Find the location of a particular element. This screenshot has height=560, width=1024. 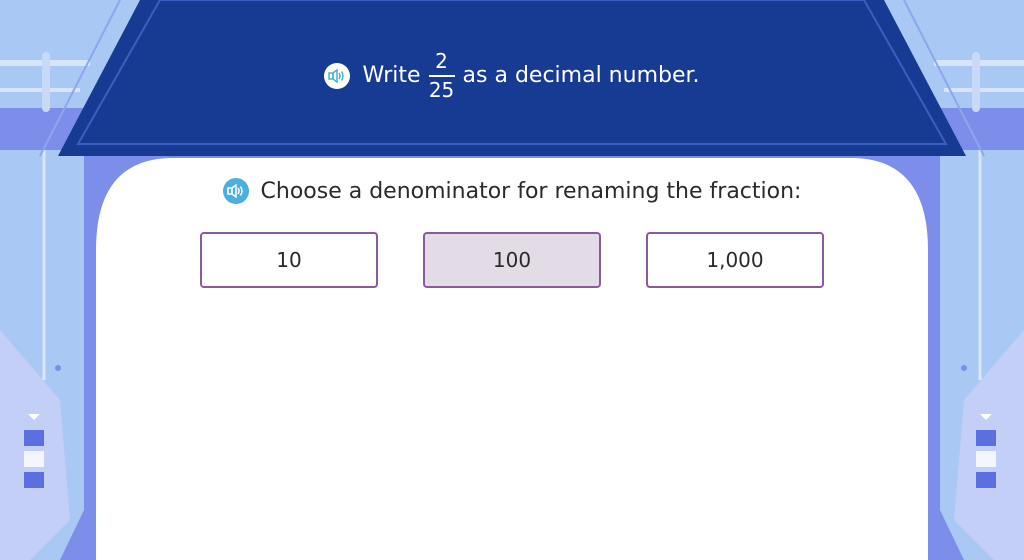

question-text: Write 2 25 as a decimal number. is located at coordinates (512, 75).